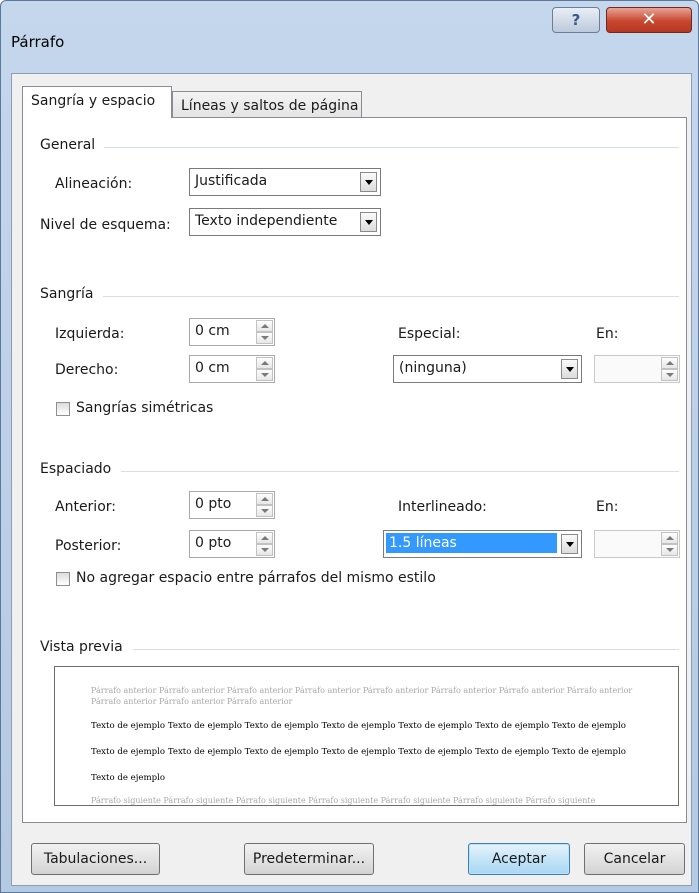 This screenshot has height=893, width=699. What do you see at coordinates (391, 296) in the screenshot?
I see `indent-divider` at bounding box center [391, 296].